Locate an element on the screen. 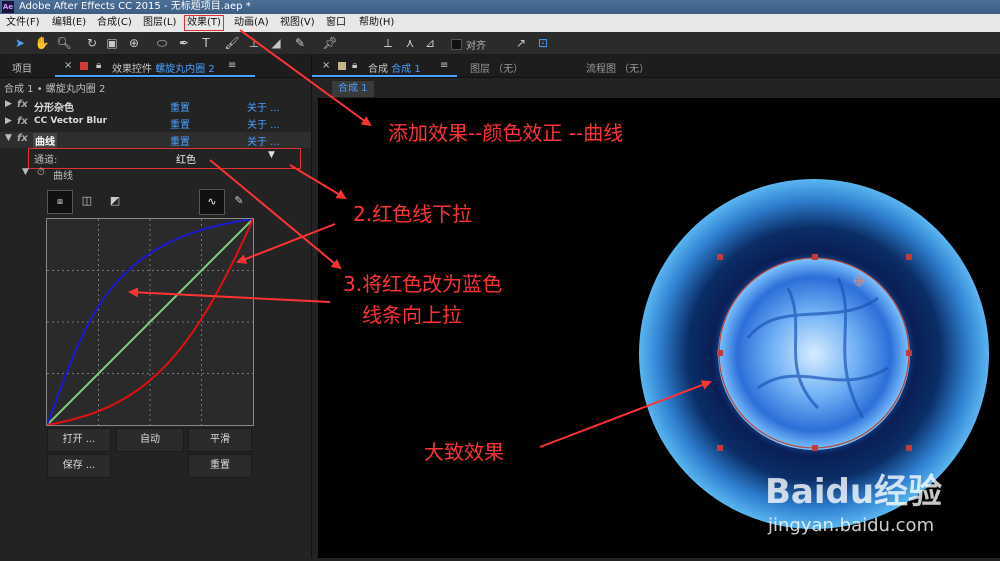 This screenshot has height=561, width=1000. annotation-line-up: 线条向上拉 is located at coordinates (412, 315).